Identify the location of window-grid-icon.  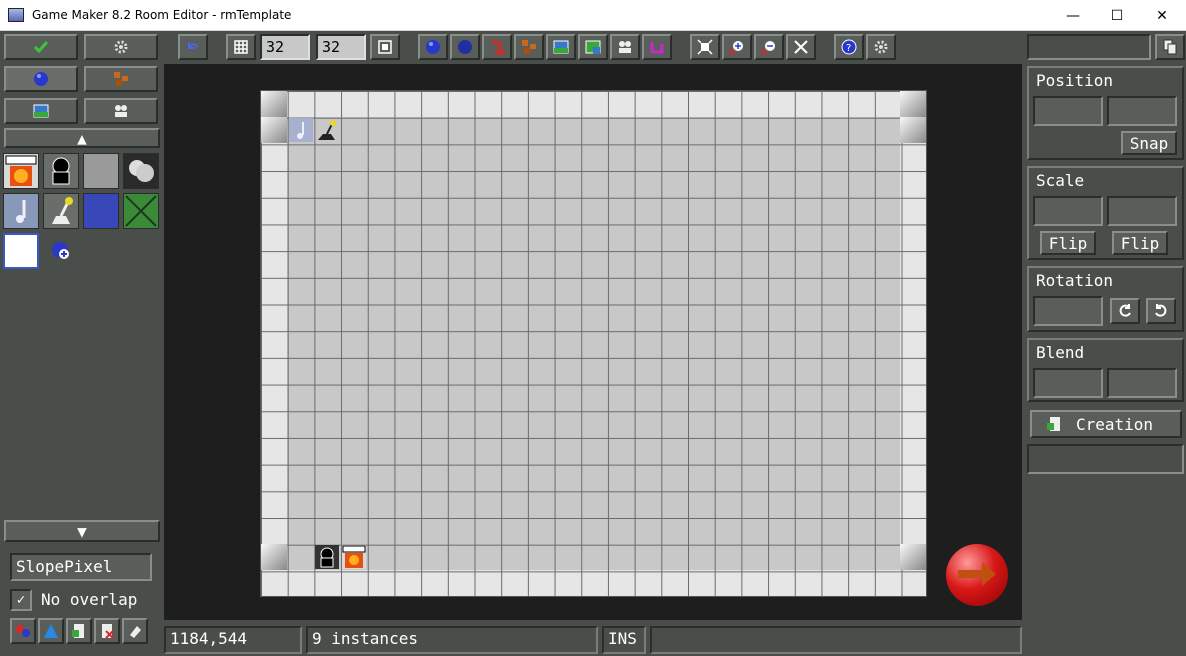
(385, 47).